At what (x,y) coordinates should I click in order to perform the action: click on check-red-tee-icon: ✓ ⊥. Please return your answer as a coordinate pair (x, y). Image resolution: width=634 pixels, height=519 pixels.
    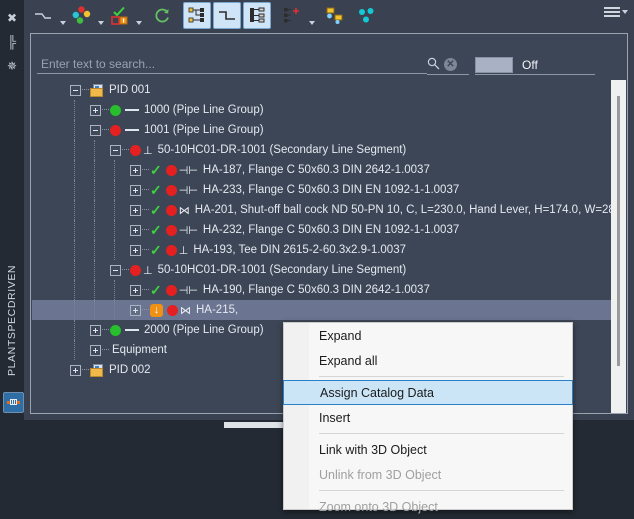
    Looking at the image, I should click on (169, 250).